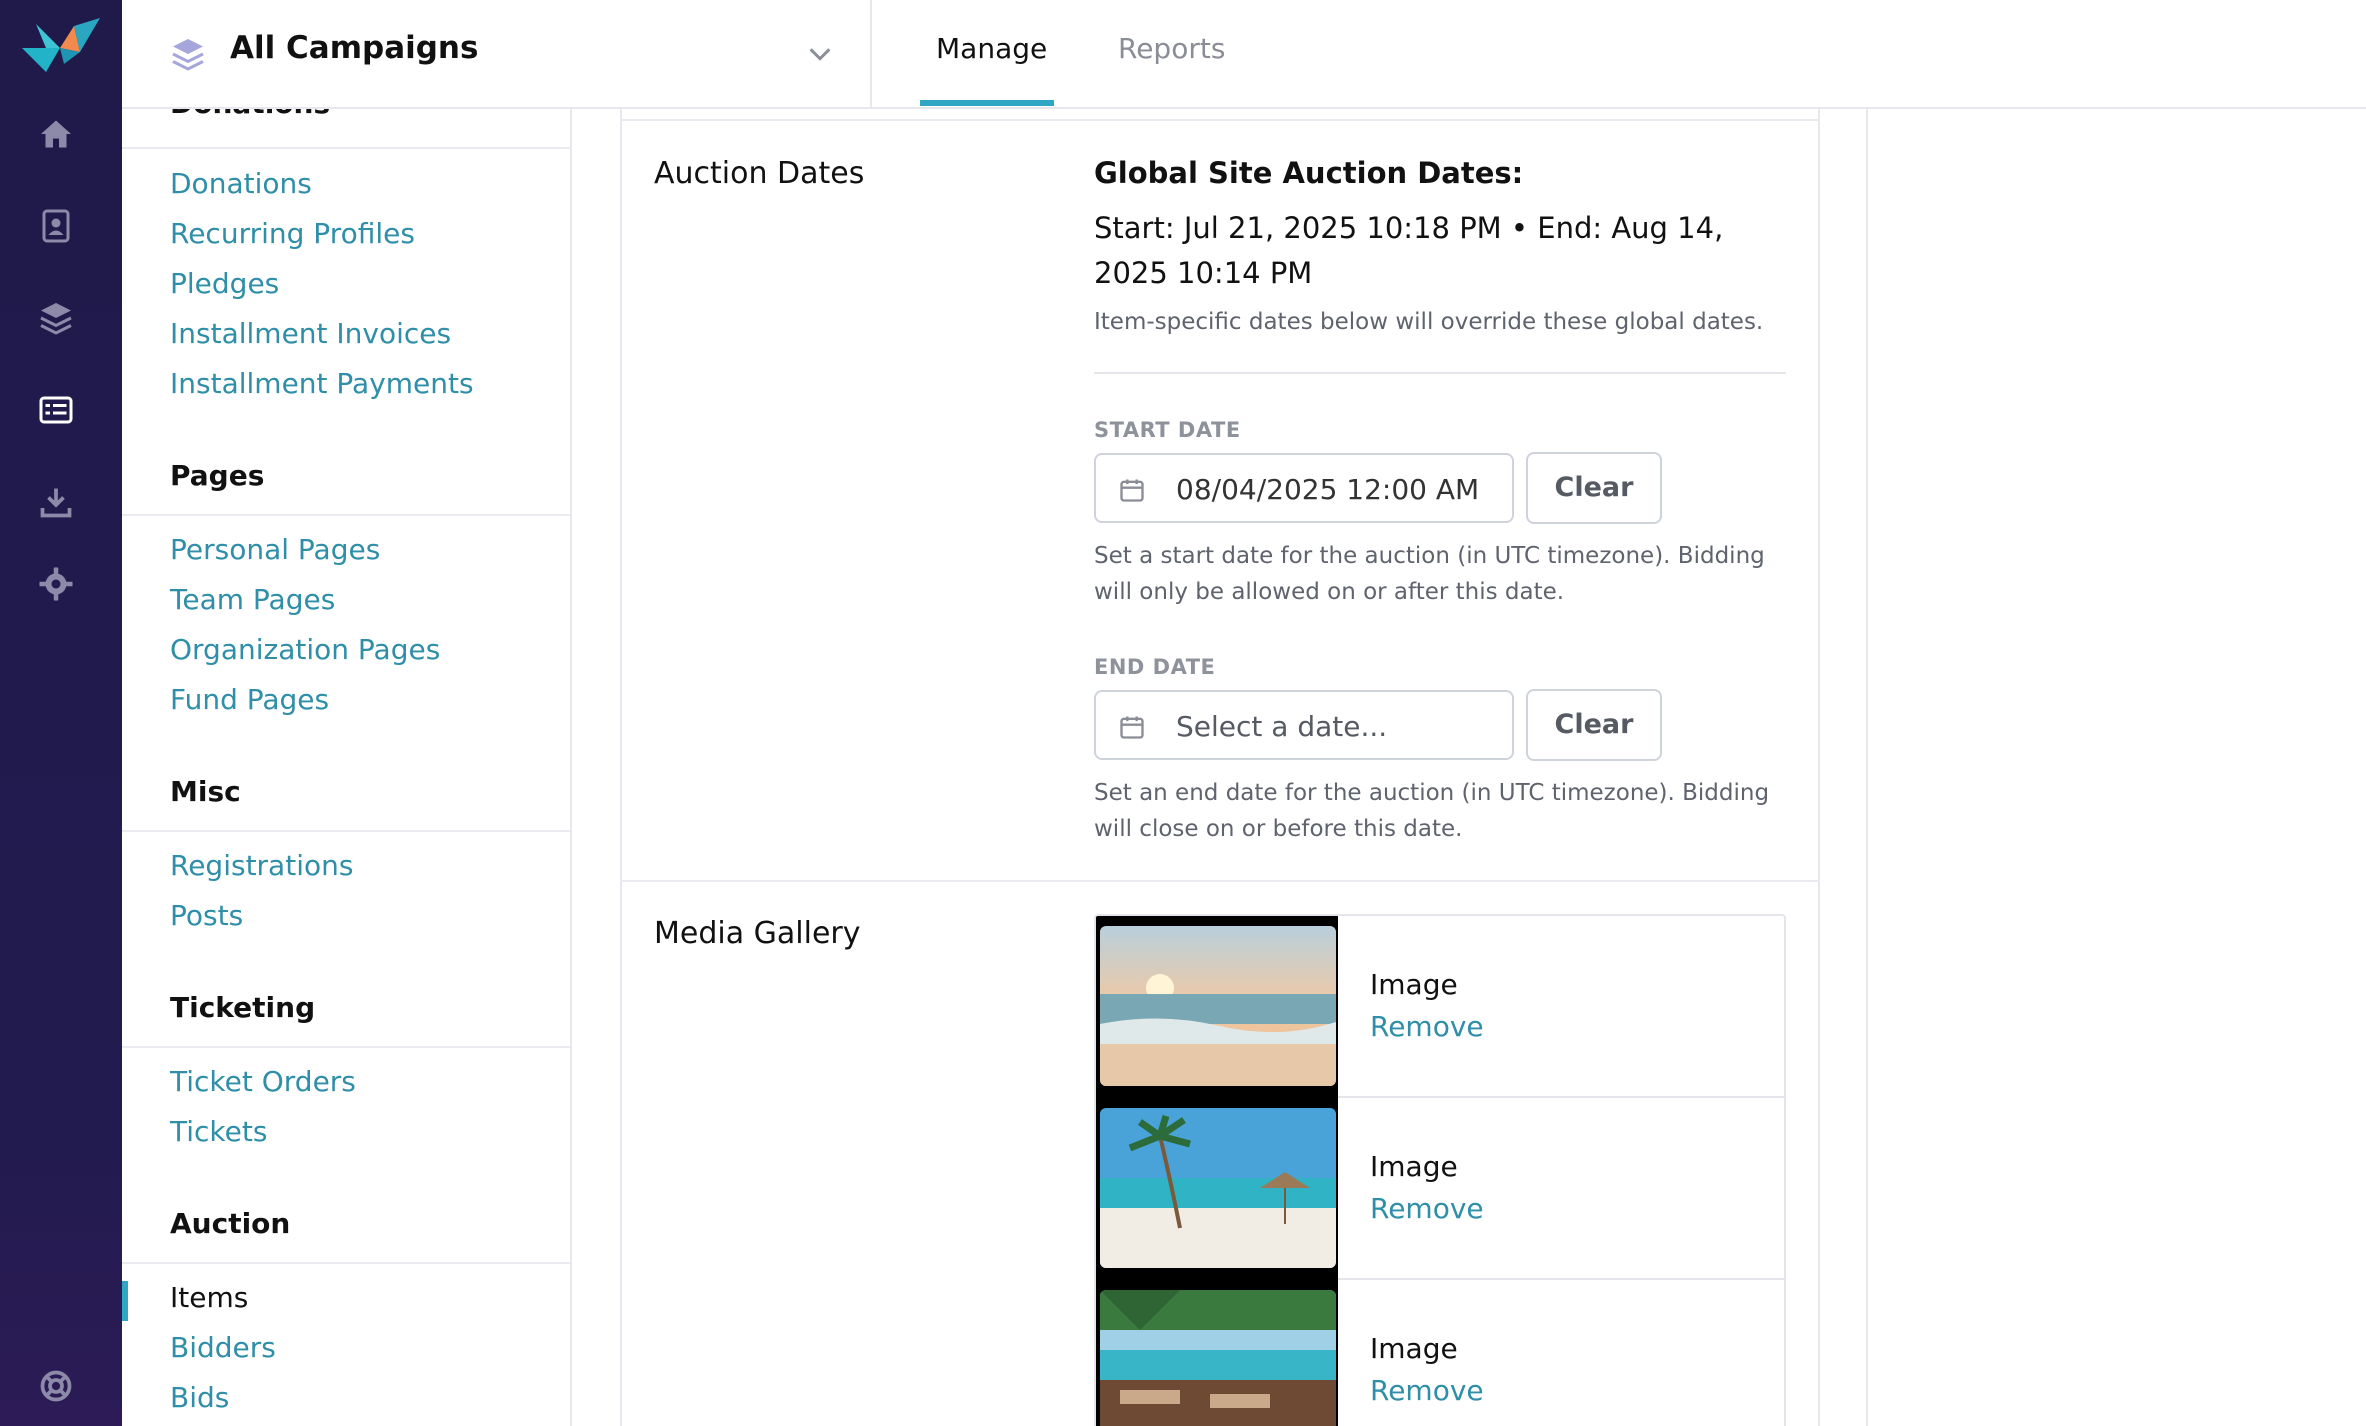  I want to click on bird-logo-icon, so click(61, 44).